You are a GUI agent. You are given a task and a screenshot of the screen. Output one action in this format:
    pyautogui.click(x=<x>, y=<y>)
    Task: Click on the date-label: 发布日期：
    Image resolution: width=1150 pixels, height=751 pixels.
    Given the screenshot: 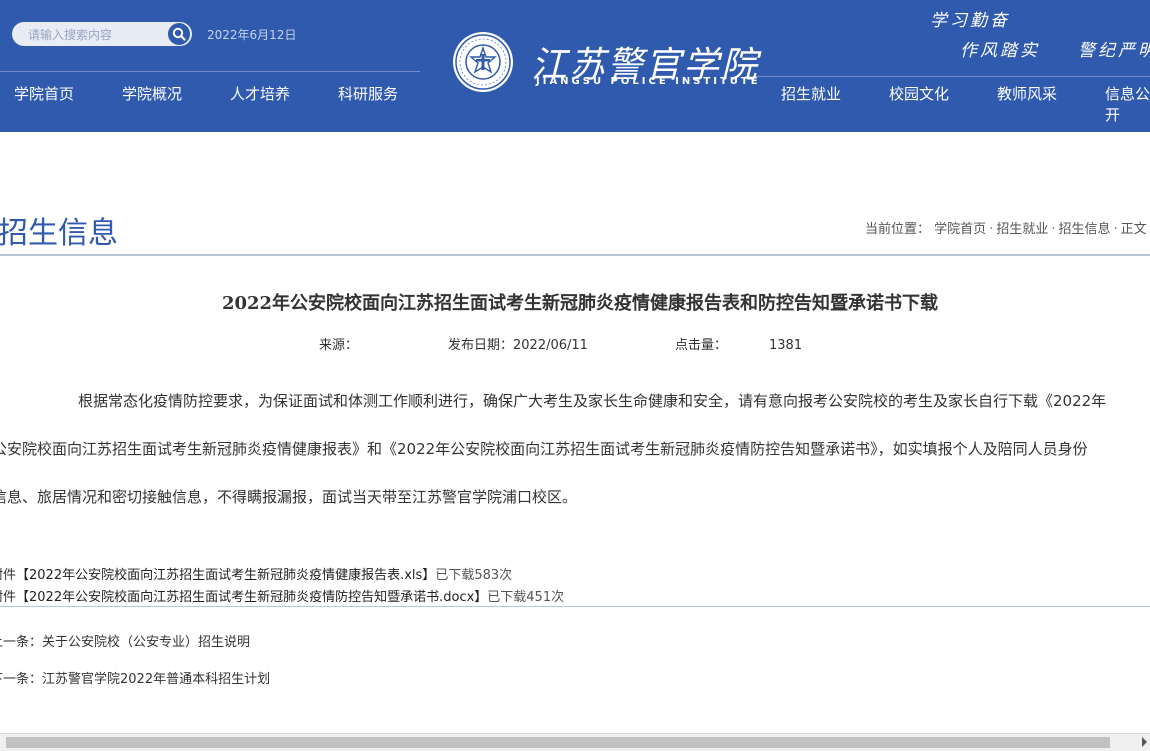 What is the action you would take?
    pyautogui.click(x=481, y=345)
    